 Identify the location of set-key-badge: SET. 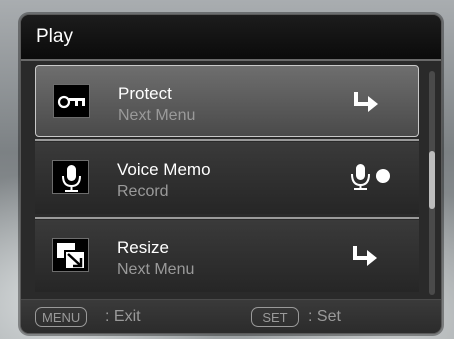
(275, 317).